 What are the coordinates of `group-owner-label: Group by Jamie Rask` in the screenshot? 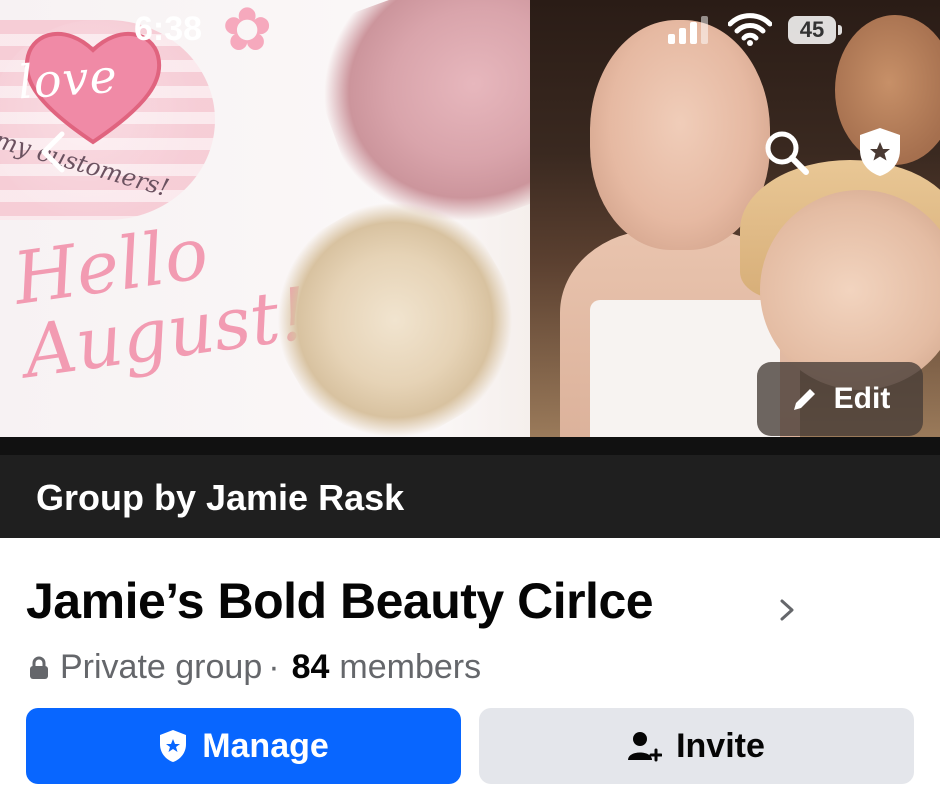 It's located at (220, 498).